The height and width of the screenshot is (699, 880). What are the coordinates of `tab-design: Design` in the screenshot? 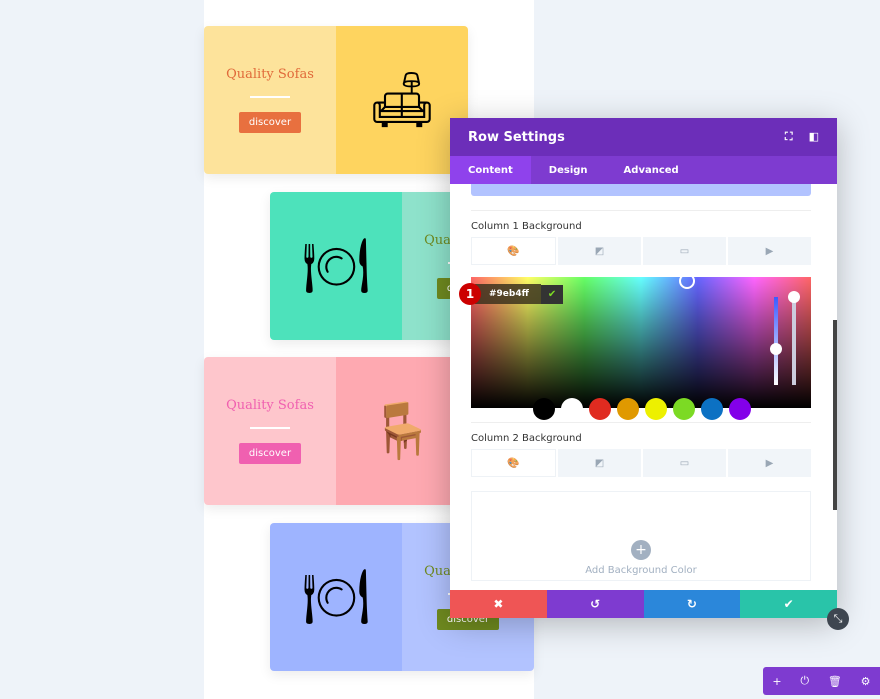 It's located at (568, 170).